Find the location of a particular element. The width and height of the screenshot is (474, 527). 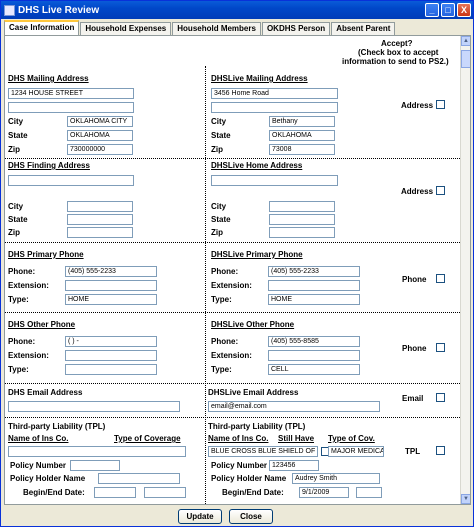

live-zip-label: Zip is located at coordinates (217, 149).